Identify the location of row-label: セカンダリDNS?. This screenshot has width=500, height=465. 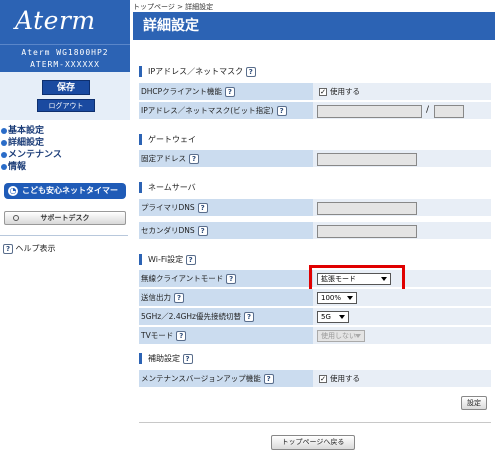
(226, 231).